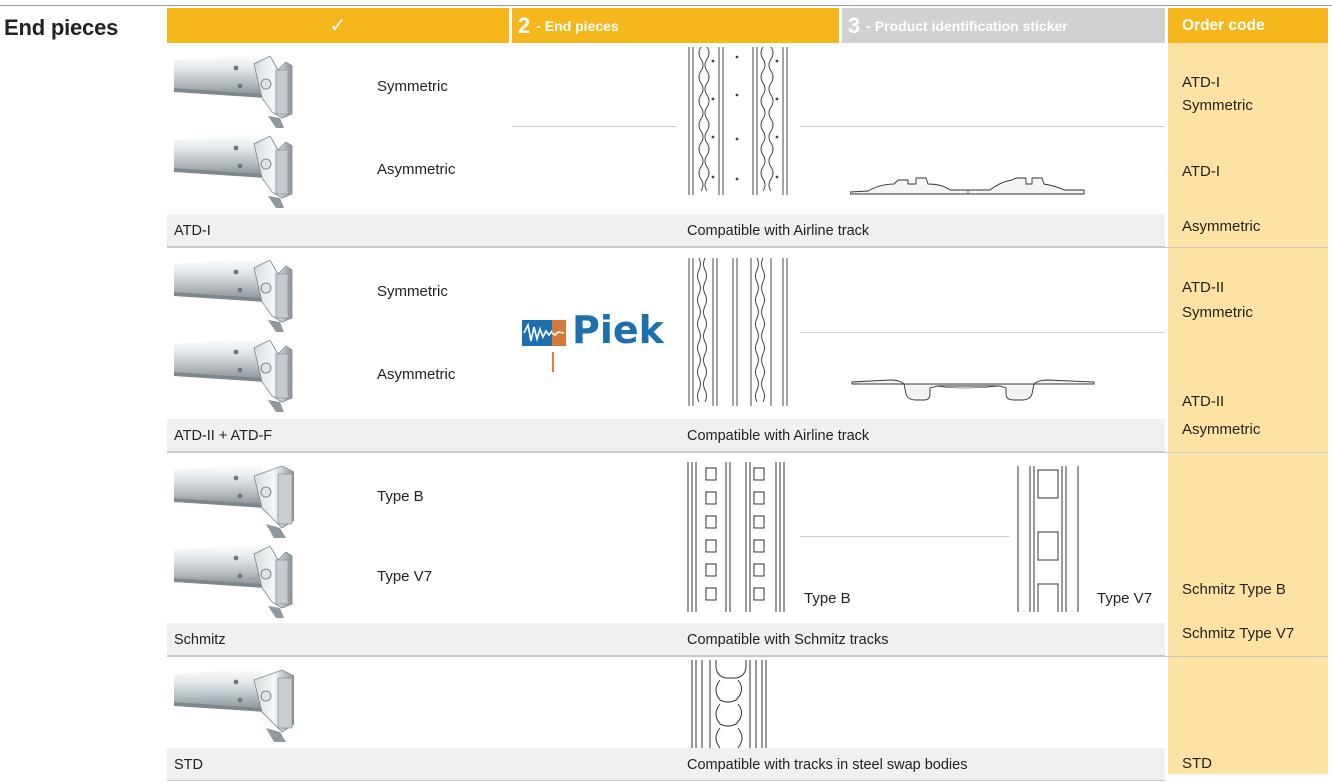 This screenshot has height=783, width=1332. I want to click on step-label: - Product identification sticker, so click(967, 25).